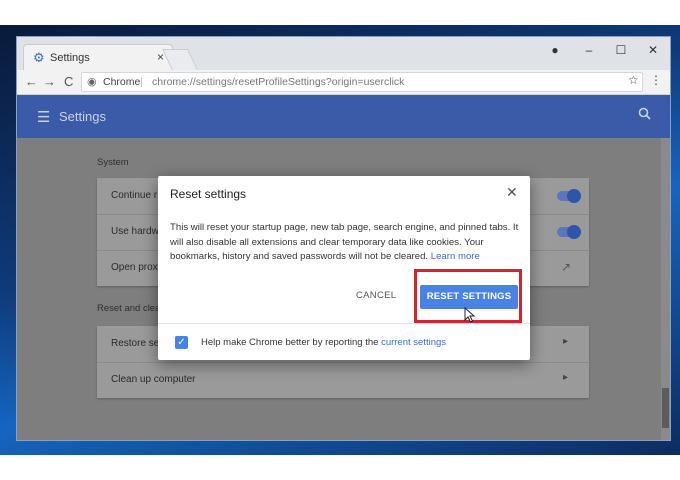 The width and height of the screenshot is (680, 480). What do you see at coordinates (135, 231) in the screenshot?
I see `row-label: Use hardw` at bounding box center [135, 231].